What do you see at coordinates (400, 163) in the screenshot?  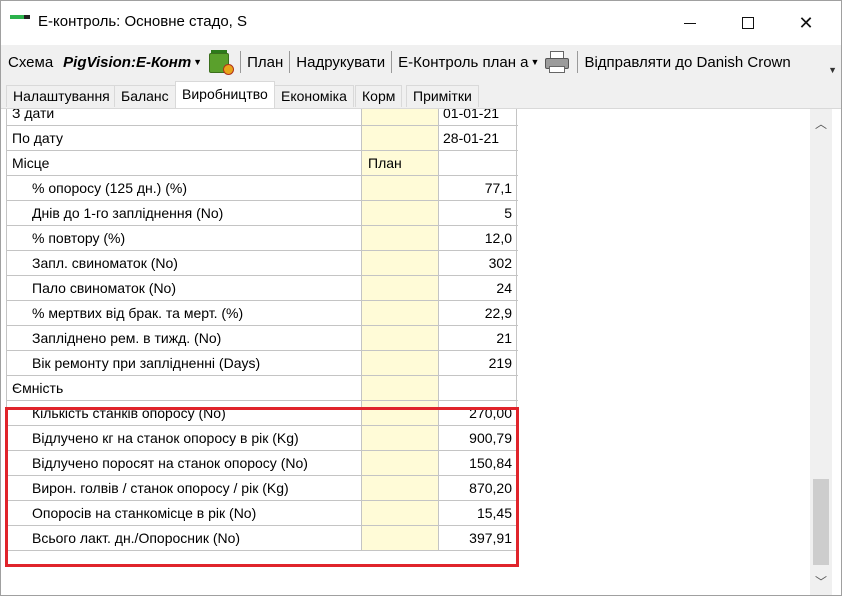 I see `plan-cell: План` at bounding box center [400, 163].